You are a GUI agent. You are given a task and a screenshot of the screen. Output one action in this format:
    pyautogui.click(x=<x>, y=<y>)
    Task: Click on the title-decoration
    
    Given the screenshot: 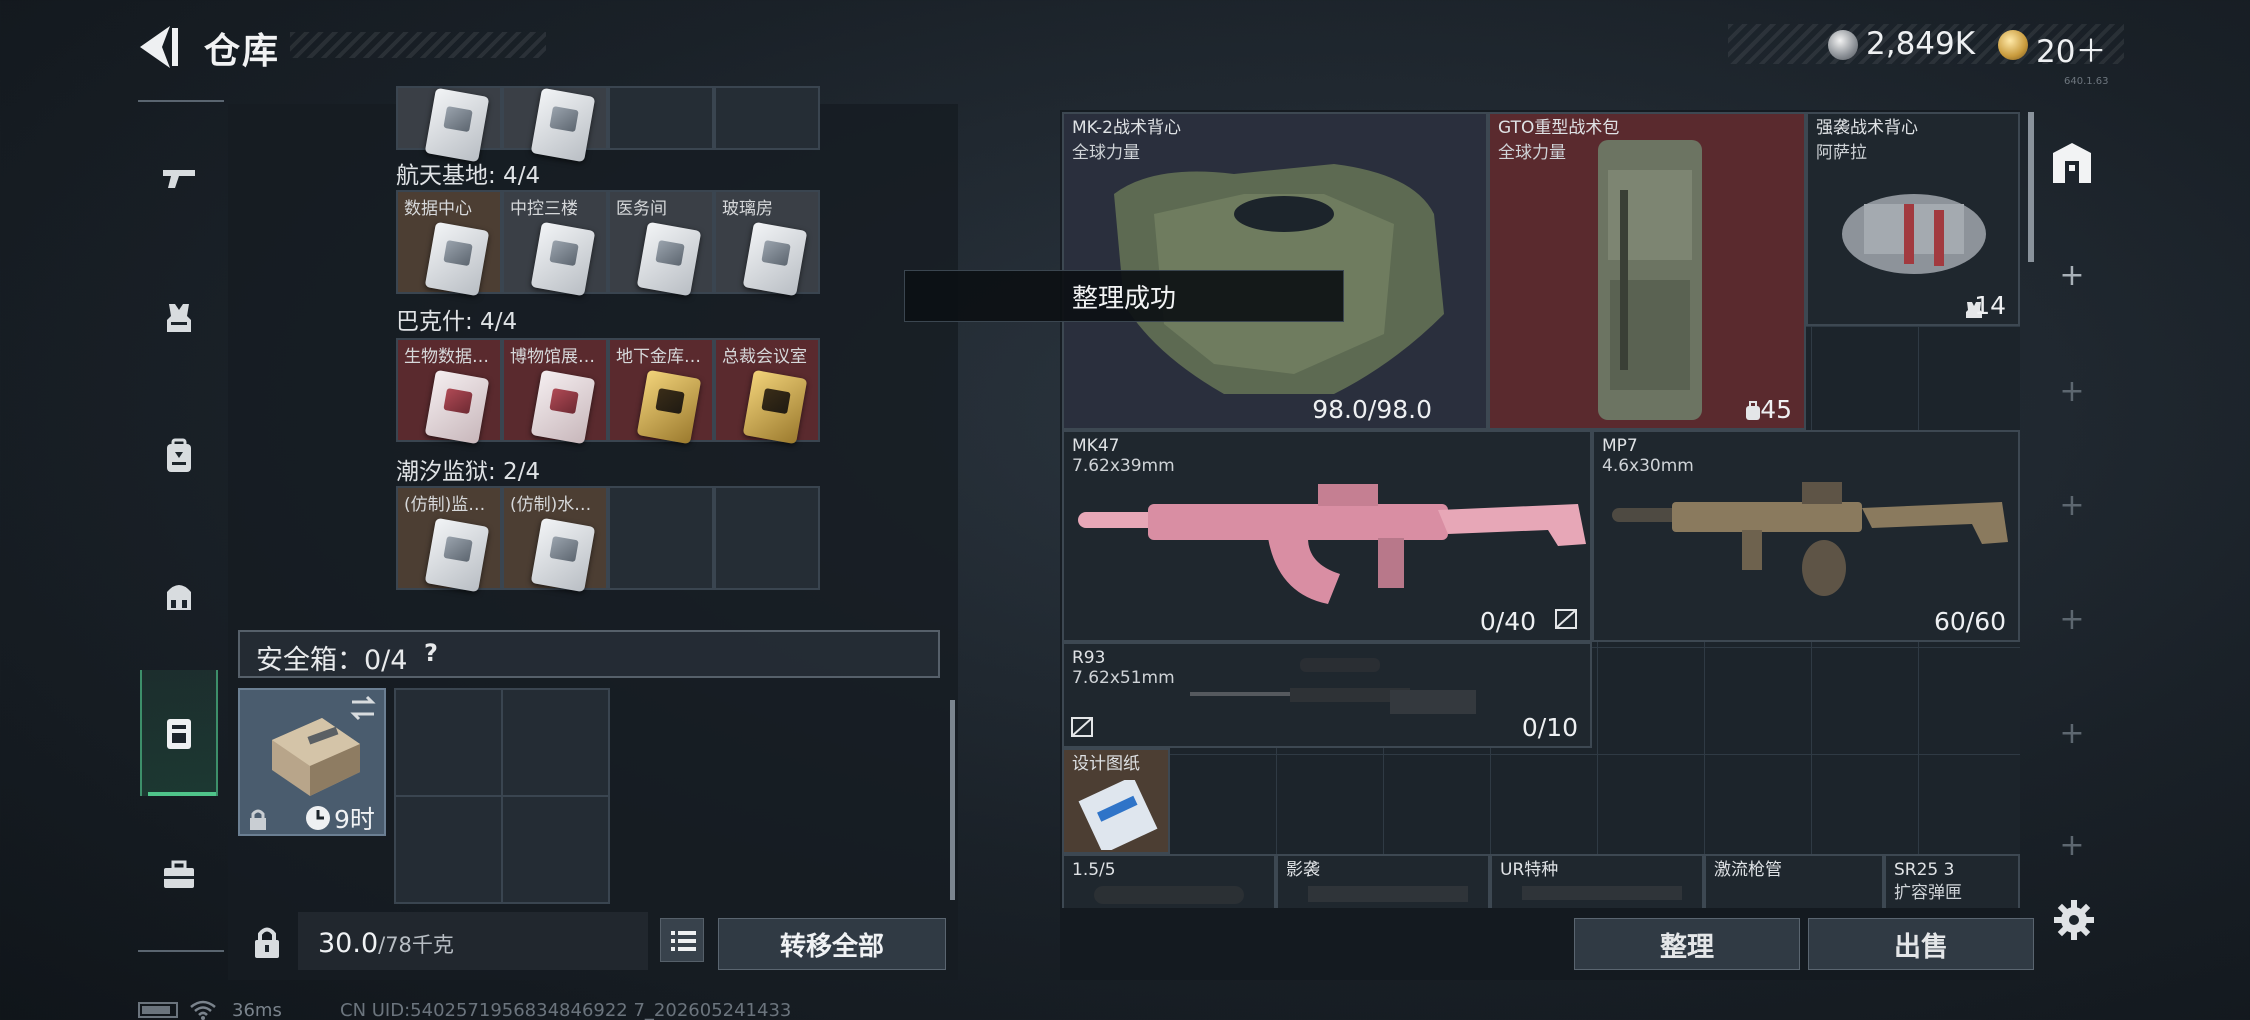 What is the action you would take?
    pyautogui.click(x=418, y=45)
    